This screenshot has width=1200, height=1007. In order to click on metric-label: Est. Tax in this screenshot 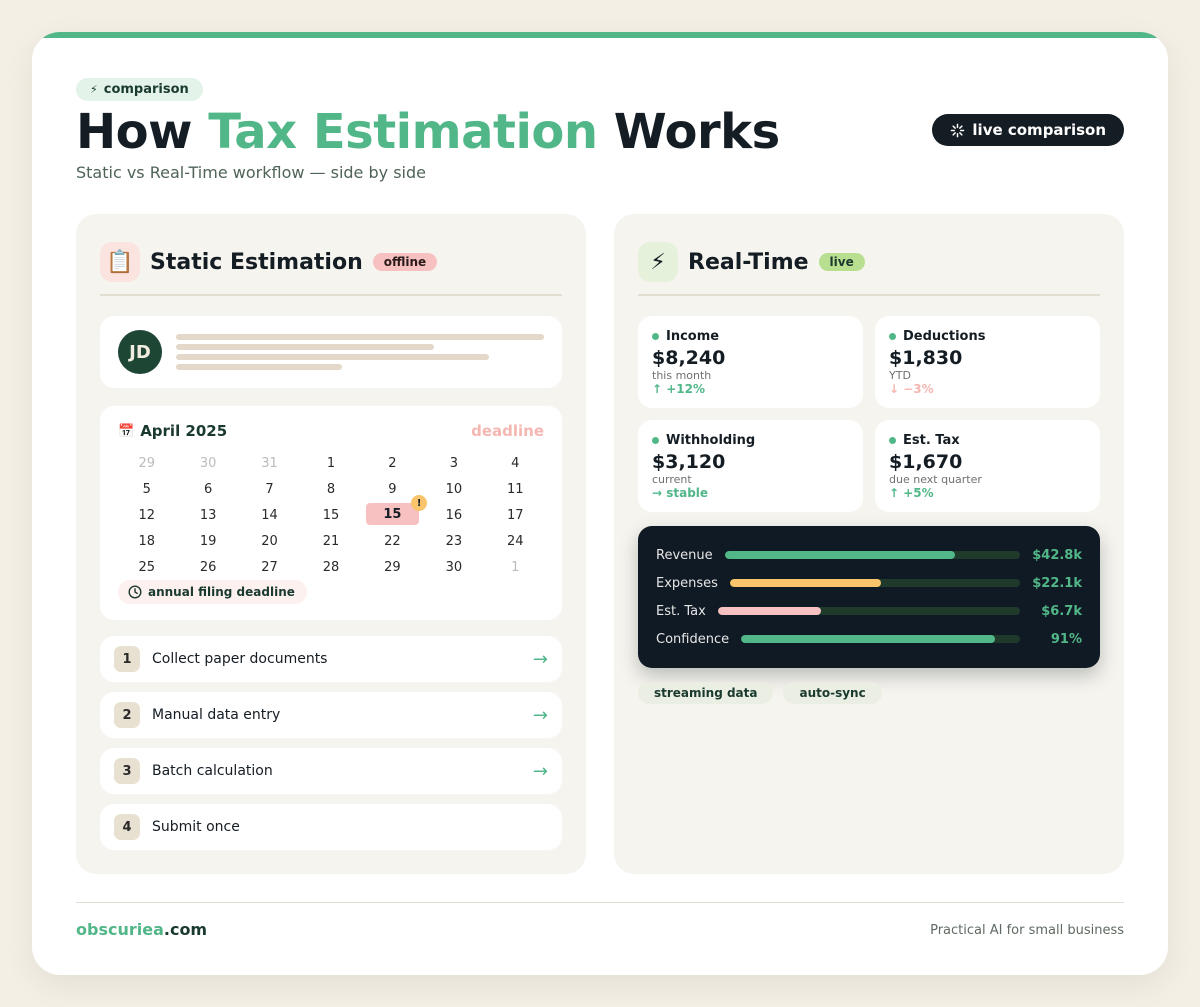, I will do `click(931, 440)`.